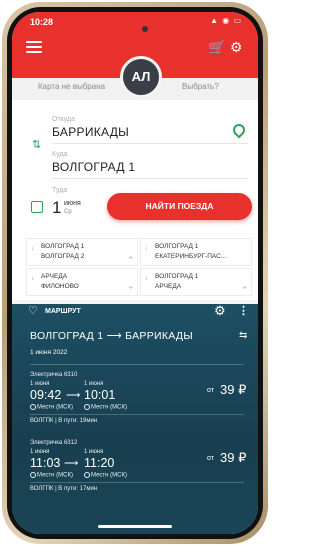  What do you see at coordinates (72, 86) in the screenshot?
I see `card-status-text: Карта не выбрана` at bounding box center [72, 86].